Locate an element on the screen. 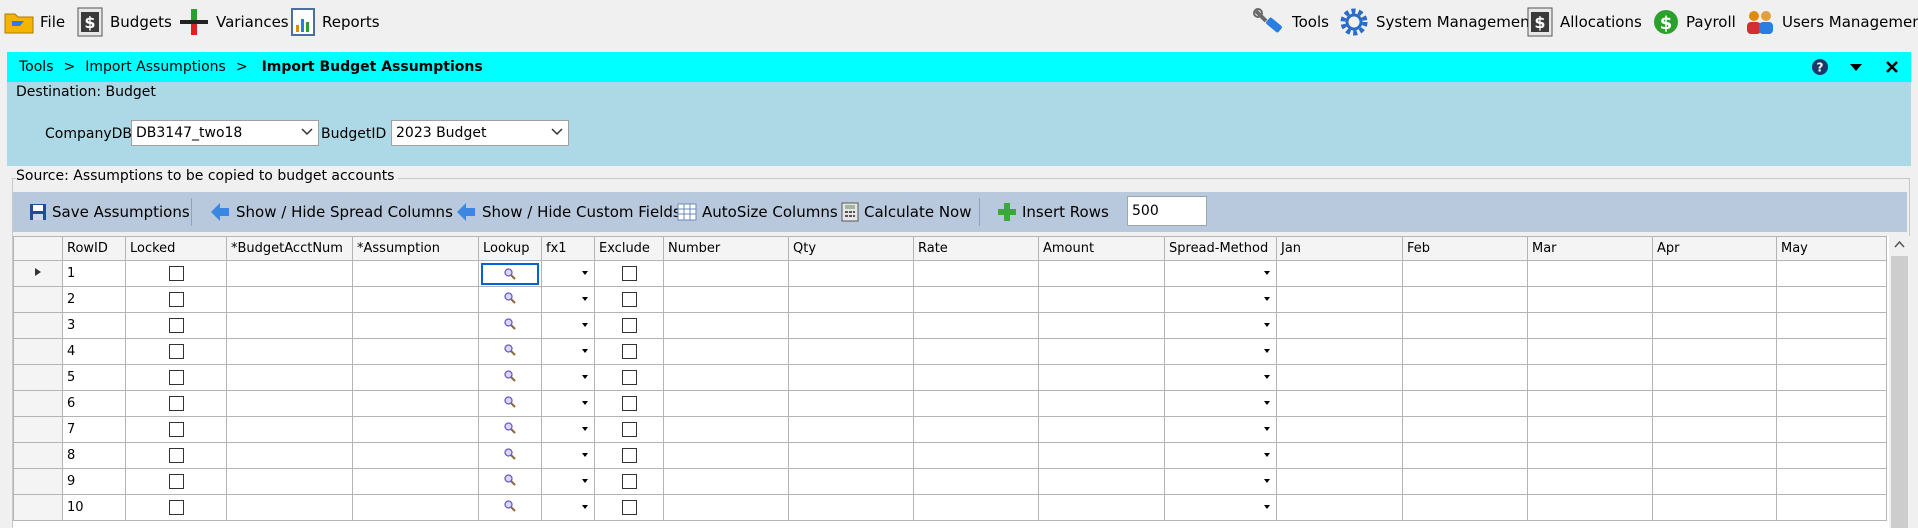  magnifier-icon is located at coordinates (510, 350).